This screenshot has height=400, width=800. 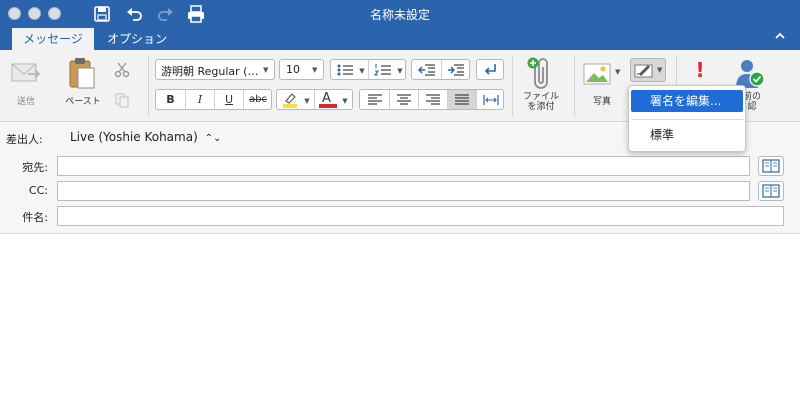 I want to click on cc-field, so click(x=403, y=191).